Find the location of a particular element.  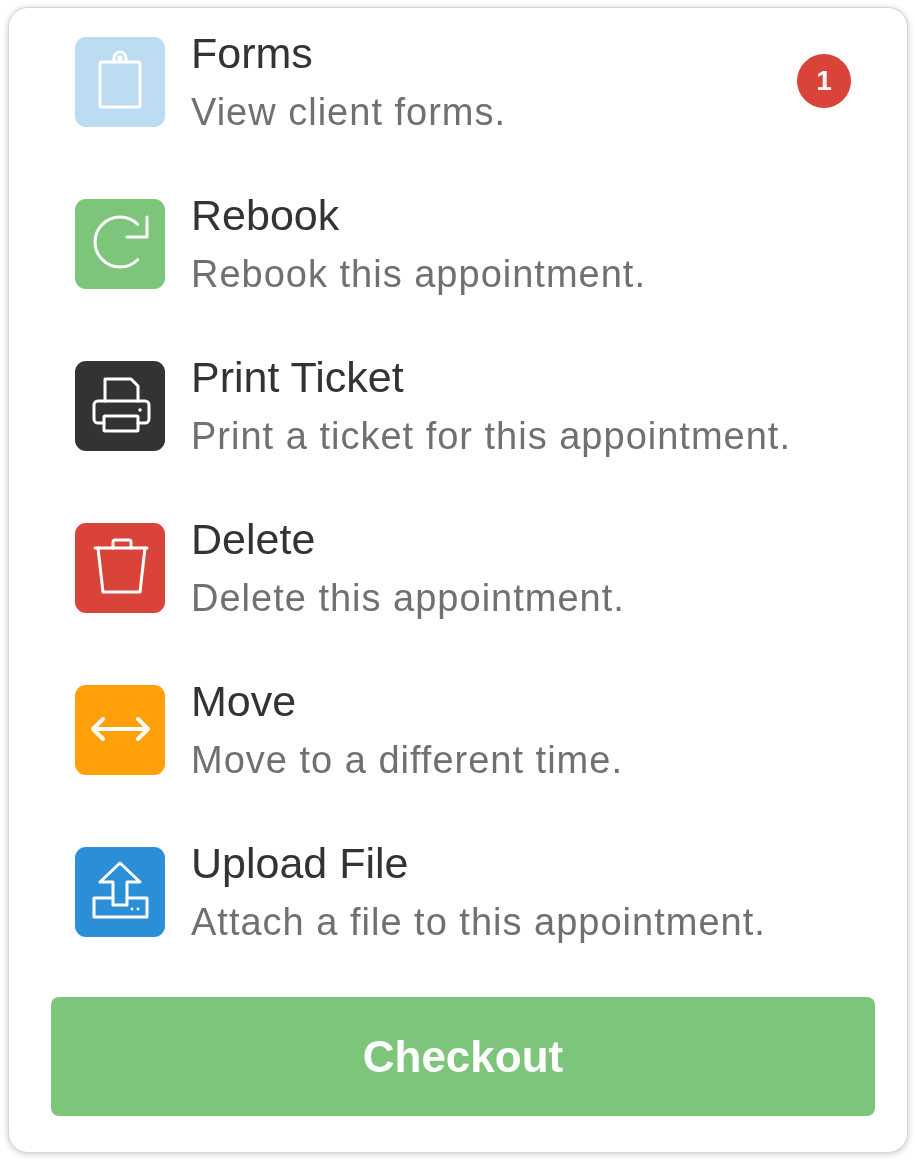

refresh-icon is located at coordinates (120, 244).